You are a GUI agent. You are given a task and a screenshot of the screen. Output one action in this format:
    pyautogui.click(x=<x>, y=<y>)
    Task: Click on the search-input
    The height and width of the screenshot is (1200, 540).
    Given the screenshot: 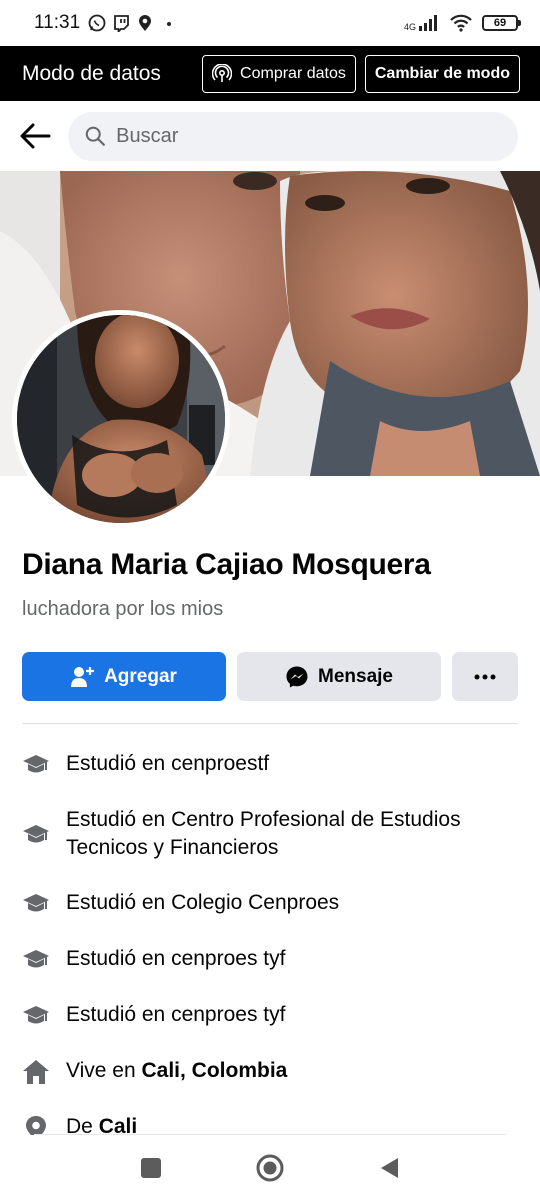 What is the action you would take?
    pyautogui.click(x=309, y=136)
    